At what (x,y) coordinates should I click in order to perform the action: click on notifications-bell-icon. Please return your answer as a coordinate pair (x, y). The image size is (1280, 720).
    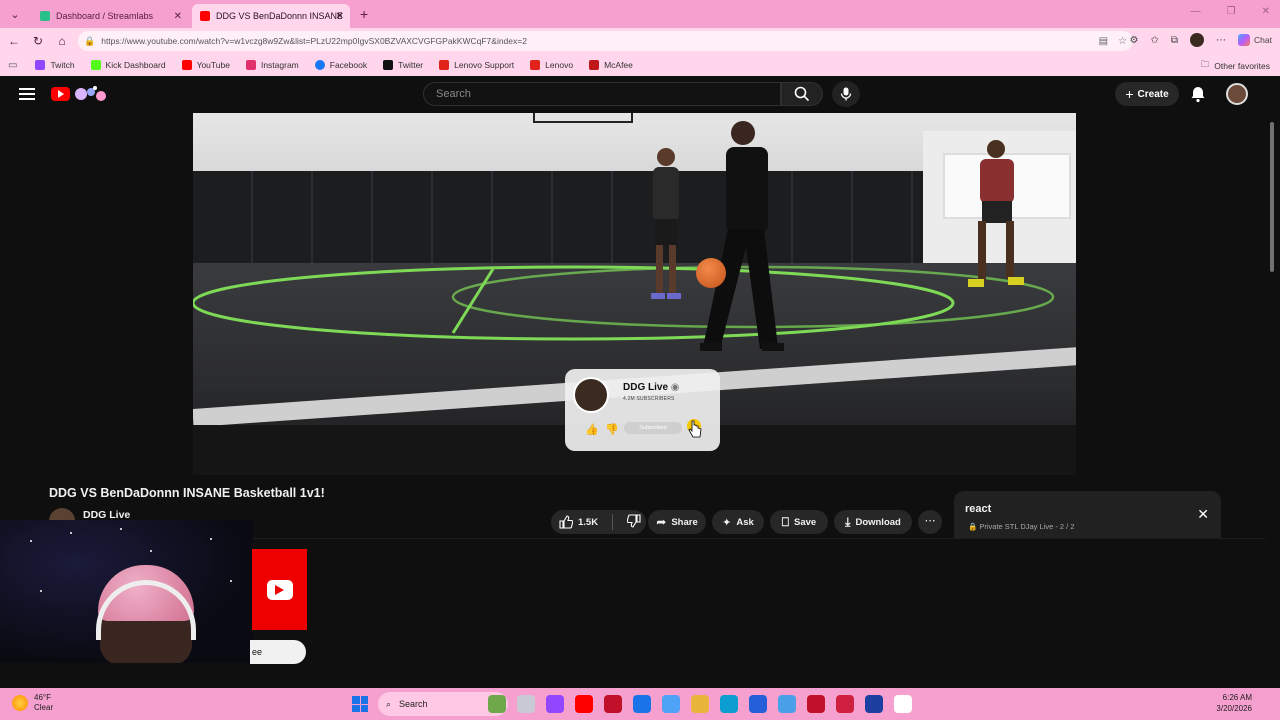
    Looking at the image, I should click on (1198, 94).